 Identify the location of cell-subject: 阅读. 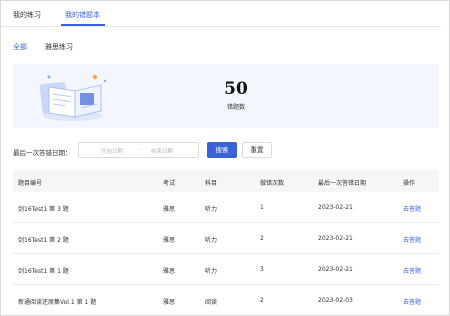
(211, 302).